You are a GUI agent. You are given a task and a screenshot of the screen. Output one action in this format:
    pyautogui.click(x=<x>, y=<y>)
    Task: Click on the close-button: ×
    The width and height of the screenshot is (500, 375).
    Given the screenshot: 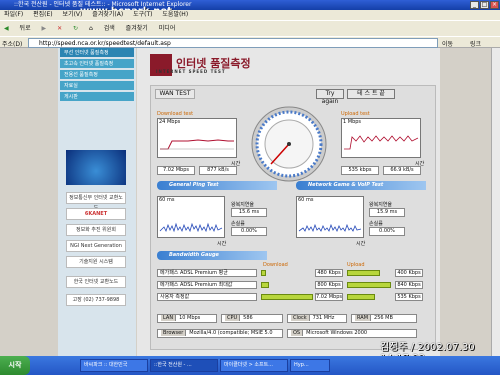 What is the action you would take?
    pyautogui.click(x=494, y=5)
    